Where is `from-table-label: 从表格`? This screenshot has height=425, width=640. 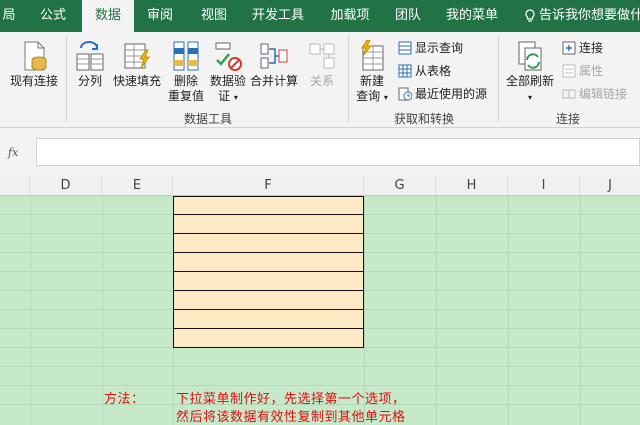
from-table-label: 从表格 is located at coordinates (433, 71).